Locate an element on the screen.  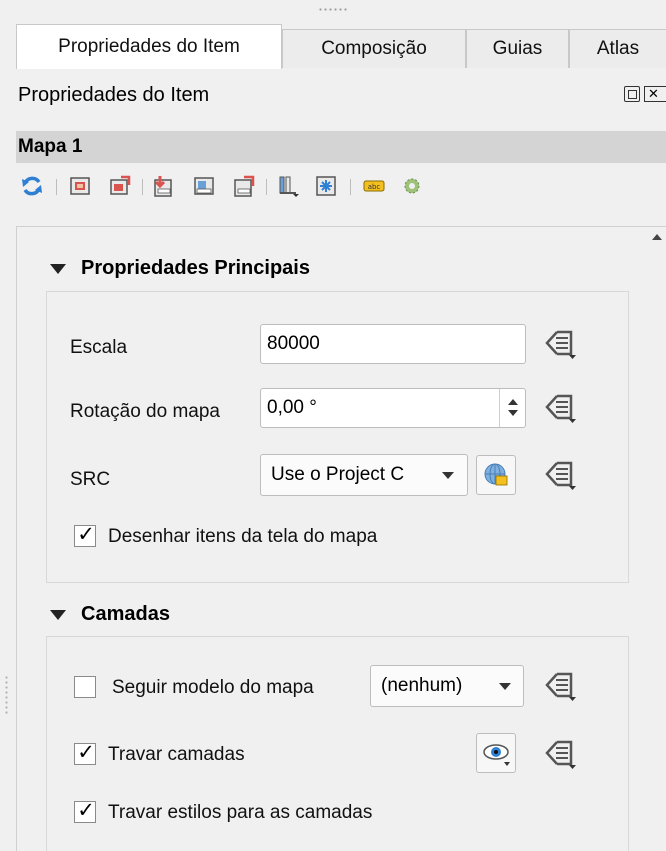
panel-title: Propriedades do Item is located at coordinates (114, 95).